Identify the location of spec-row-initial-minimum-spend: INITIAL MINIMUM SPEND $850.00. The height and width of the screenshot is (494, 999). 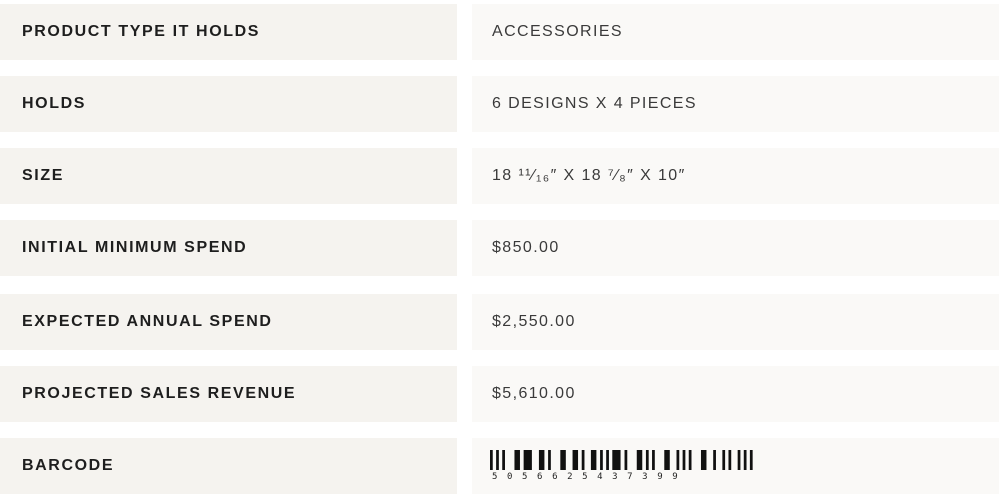
(499, 248).